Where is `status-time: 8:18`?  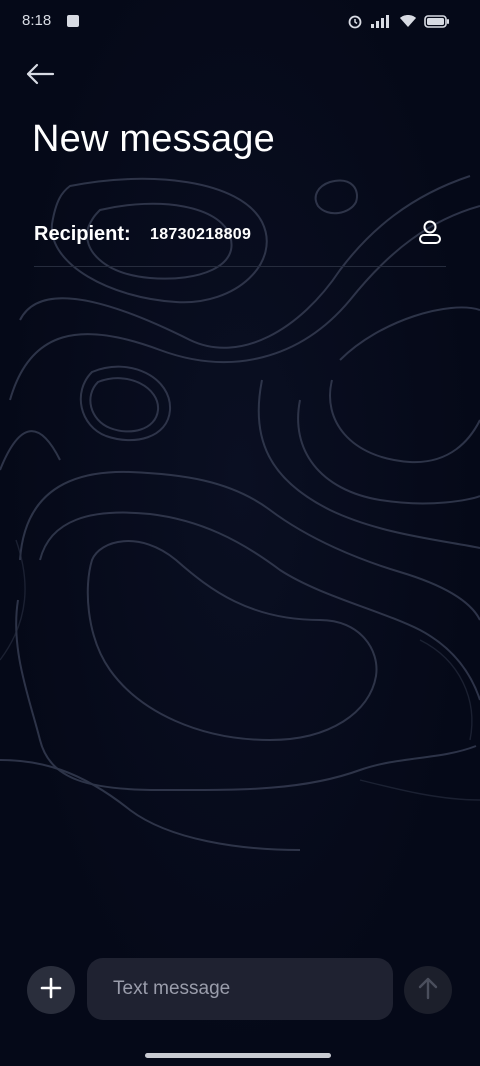 status-time: 8:18 is located at coordinates (37, 20).